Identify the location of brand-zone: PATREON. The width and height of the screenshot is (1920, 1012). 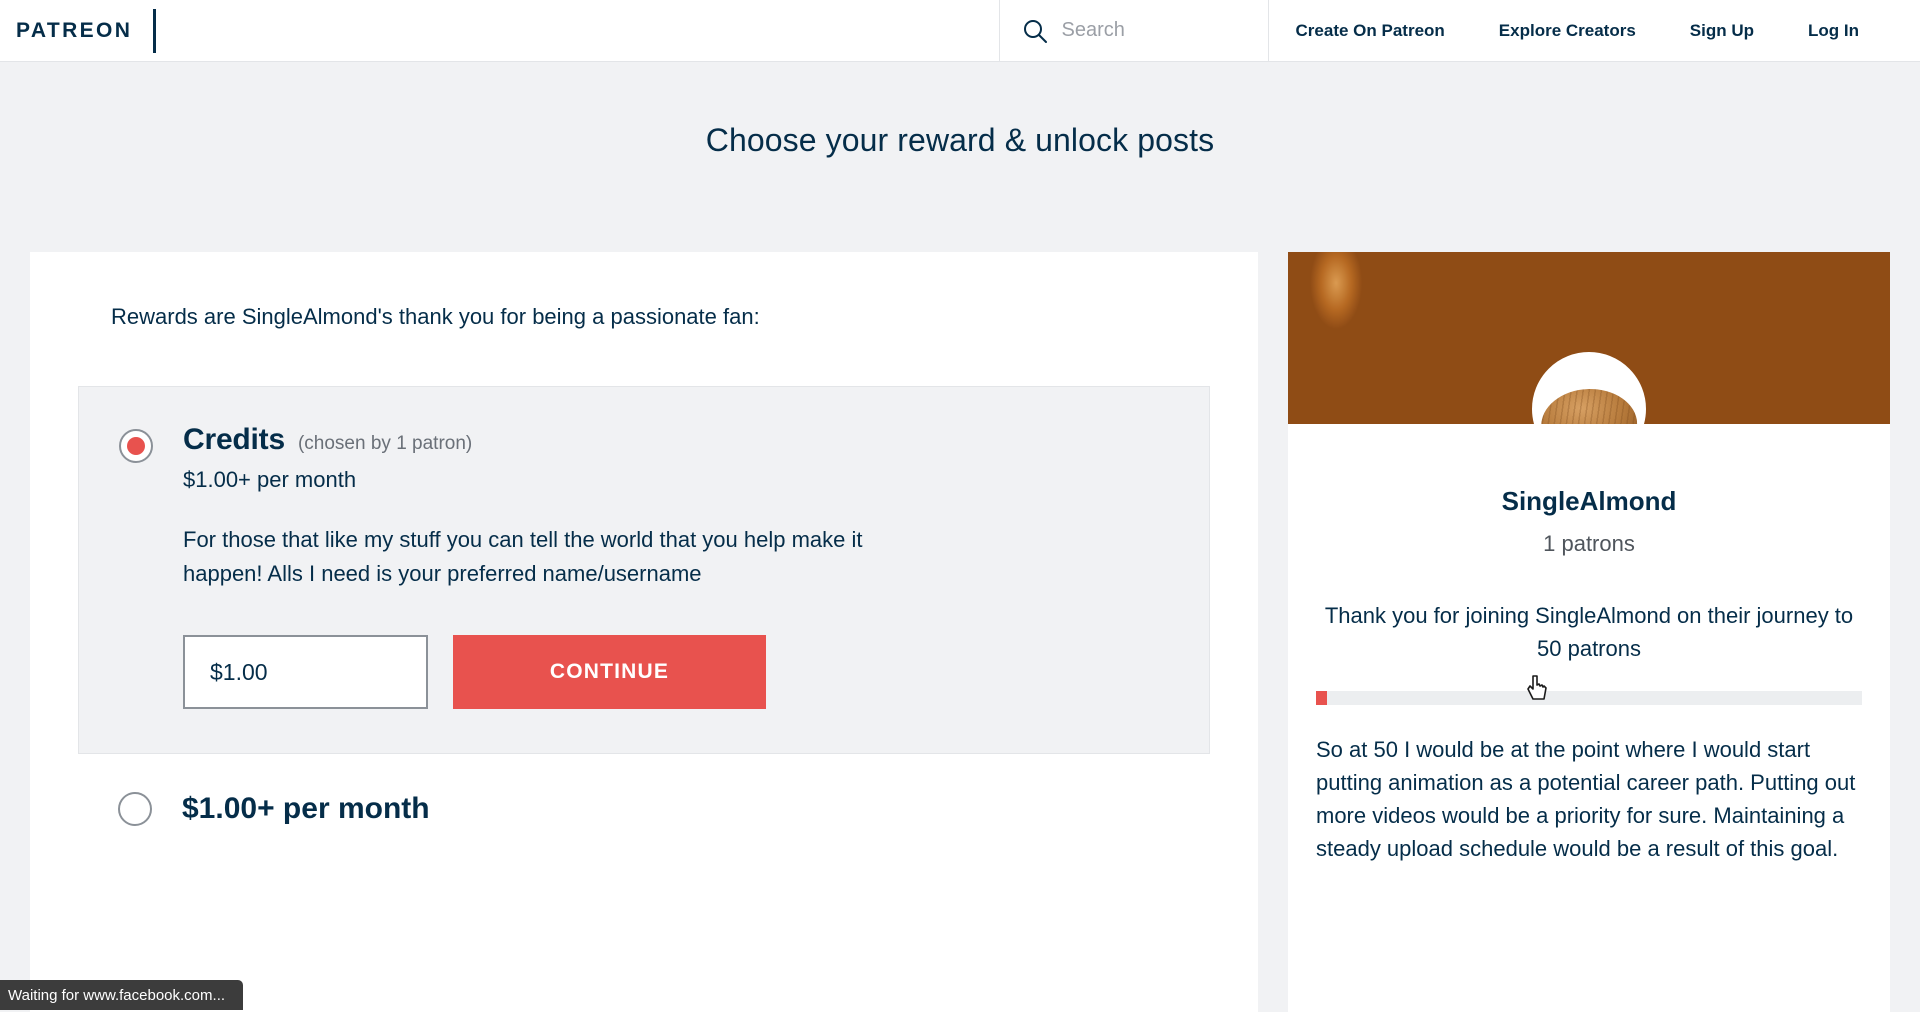
(78, 30).